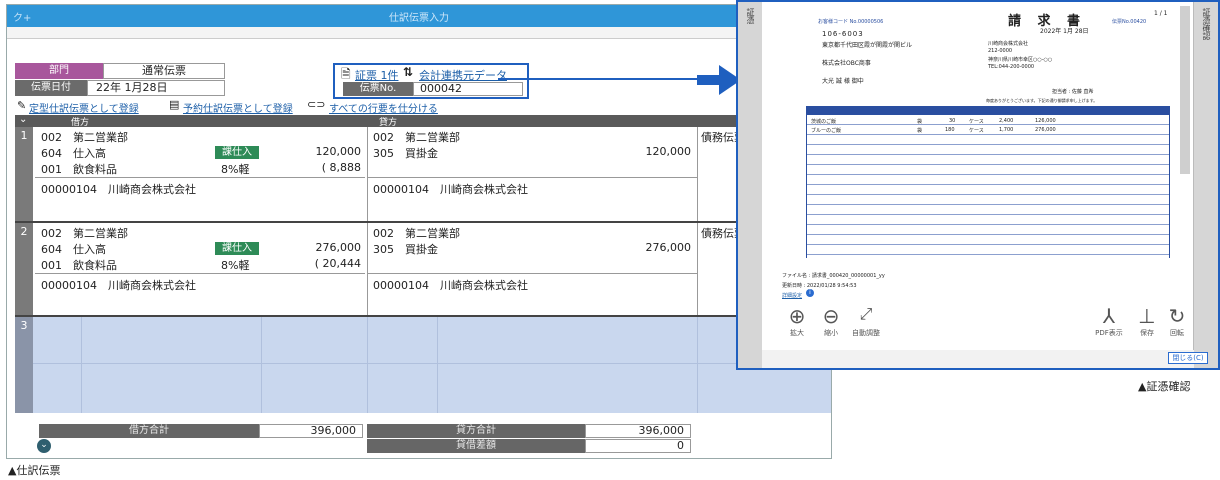  Describe the element at coordinates (866, 314) in the screenshot. I see `fit-icon: ⤢` at that location.